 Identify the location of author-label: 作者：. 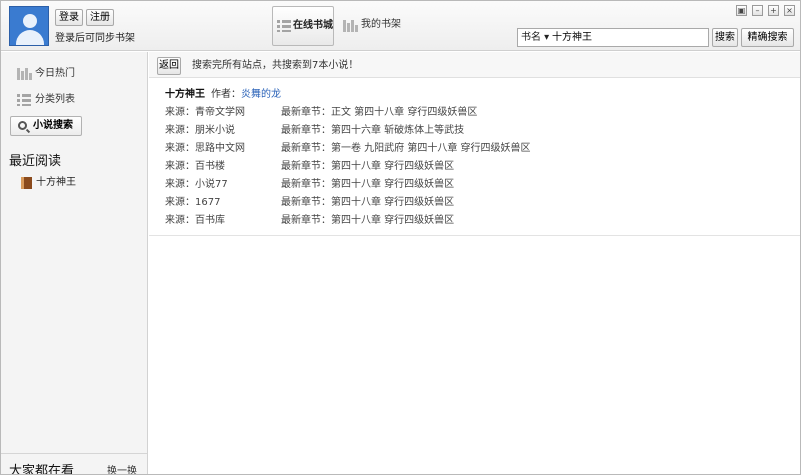
(226, 94).